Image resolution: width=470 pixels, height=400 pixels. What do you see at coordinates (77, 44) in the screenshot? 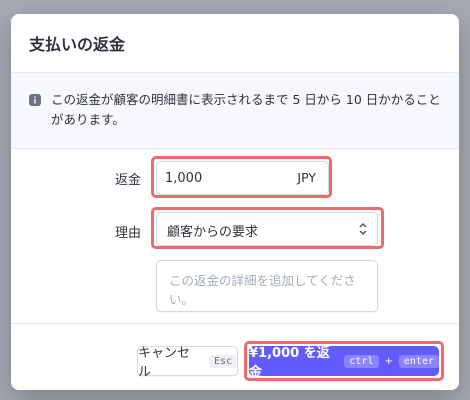
I see `modal-title: 支払いの返金` at bounding box center [77, 44].